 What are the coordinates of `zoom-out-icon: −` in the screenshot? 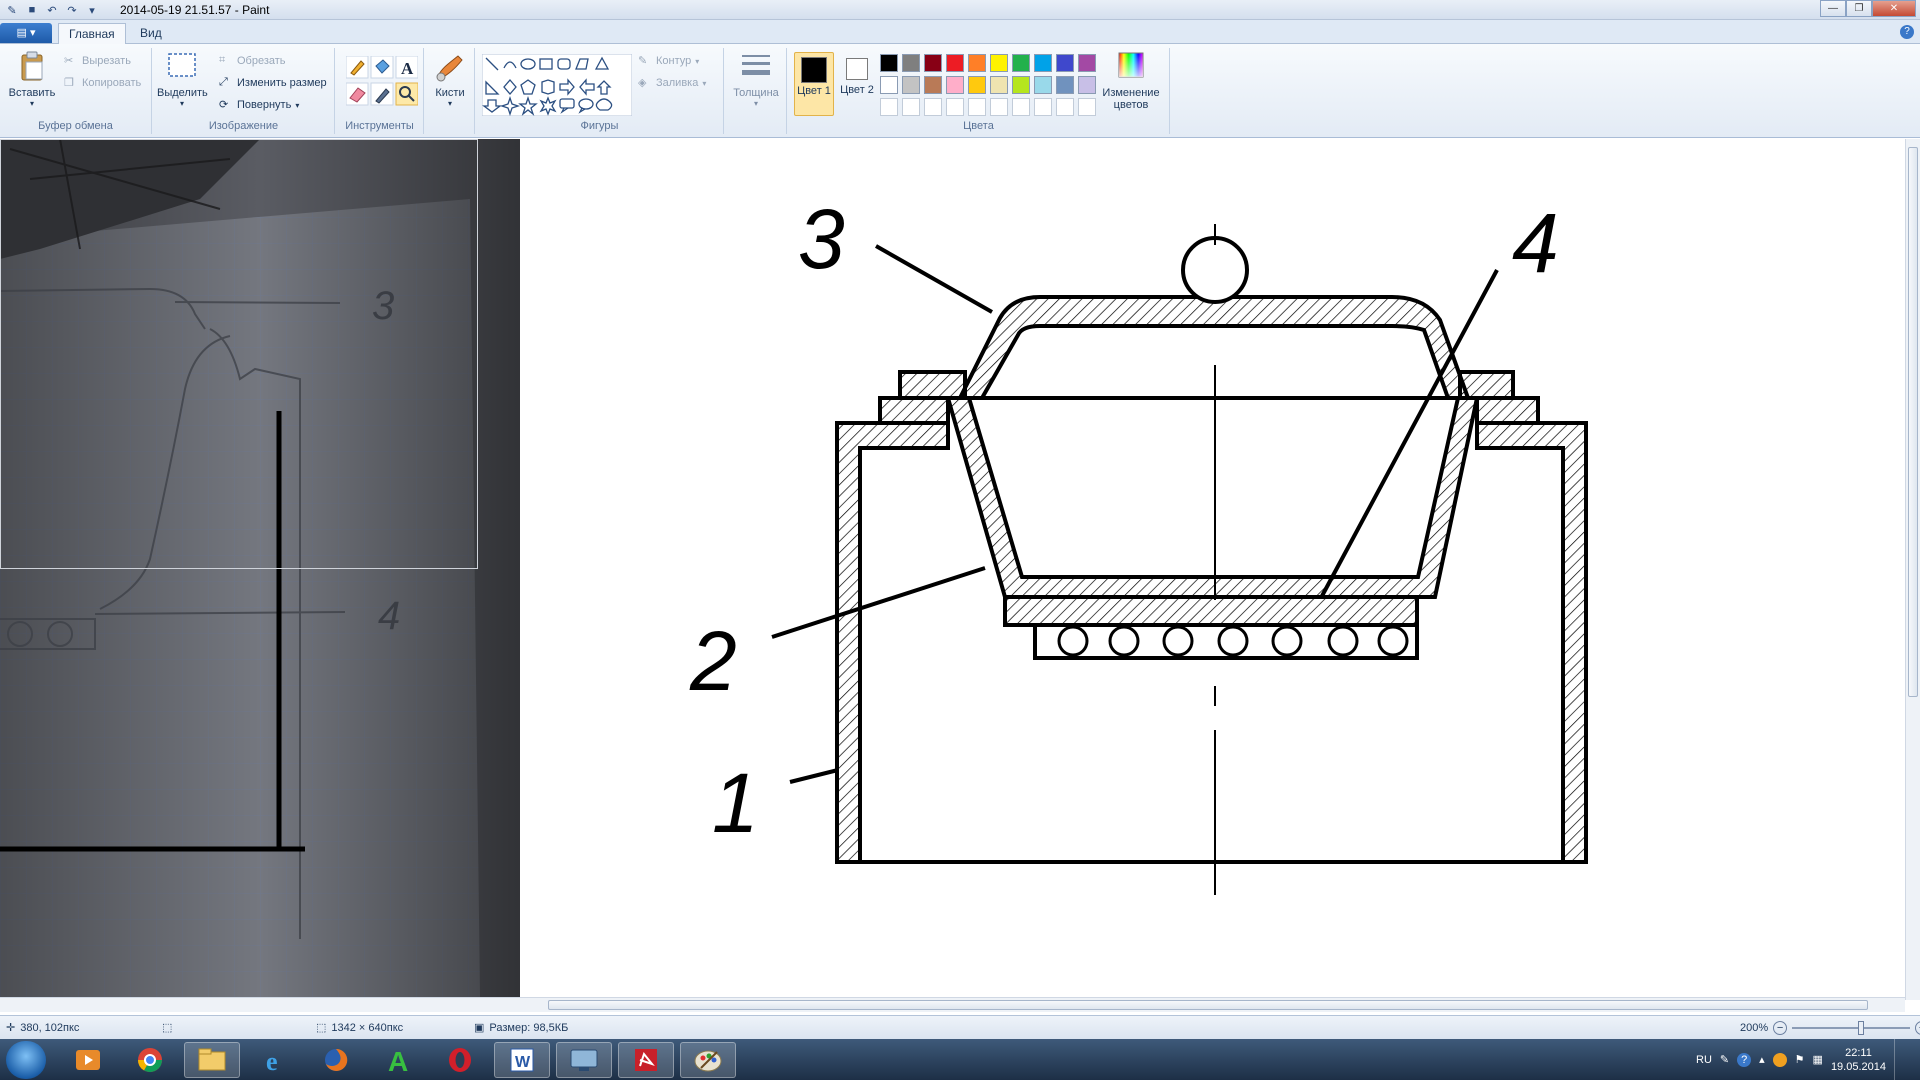 It's located at (1780, 1028).